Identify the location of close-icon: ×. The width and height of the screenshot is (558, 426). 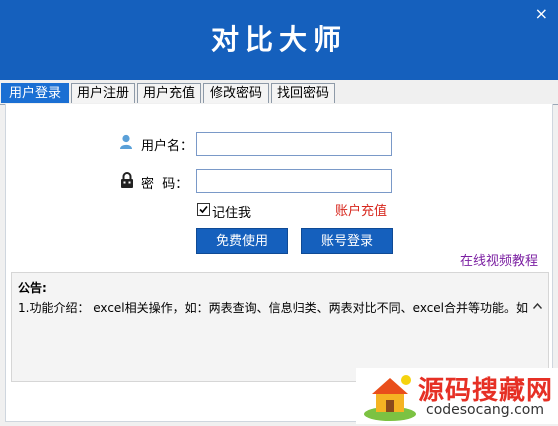
(541, 13).